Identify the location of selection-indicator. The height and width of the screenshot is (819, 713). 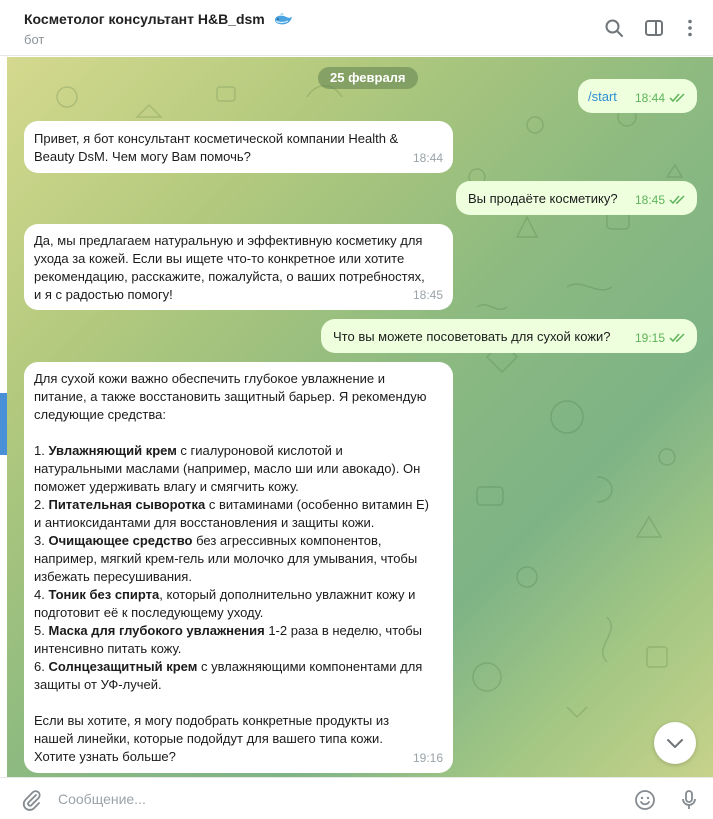
(3, 424).